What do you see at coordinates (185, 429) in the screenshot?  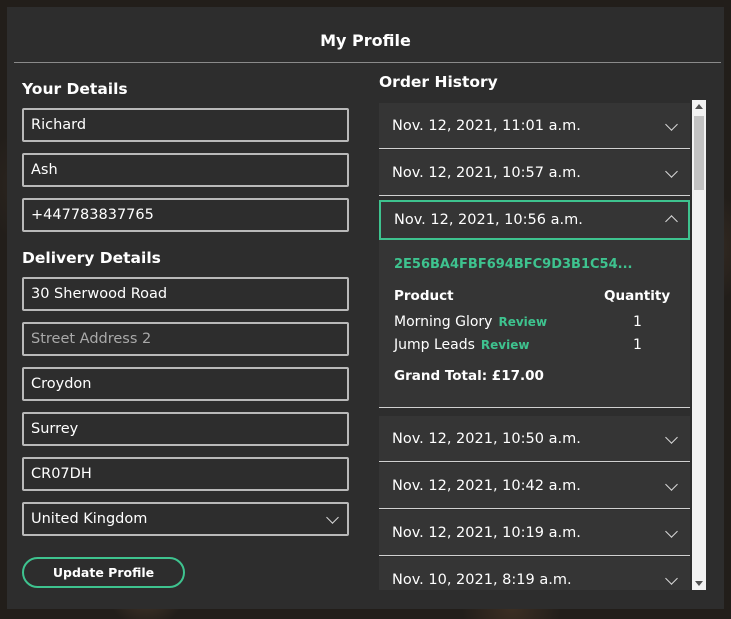 I see `county-field` at bounding box center [185, 429].